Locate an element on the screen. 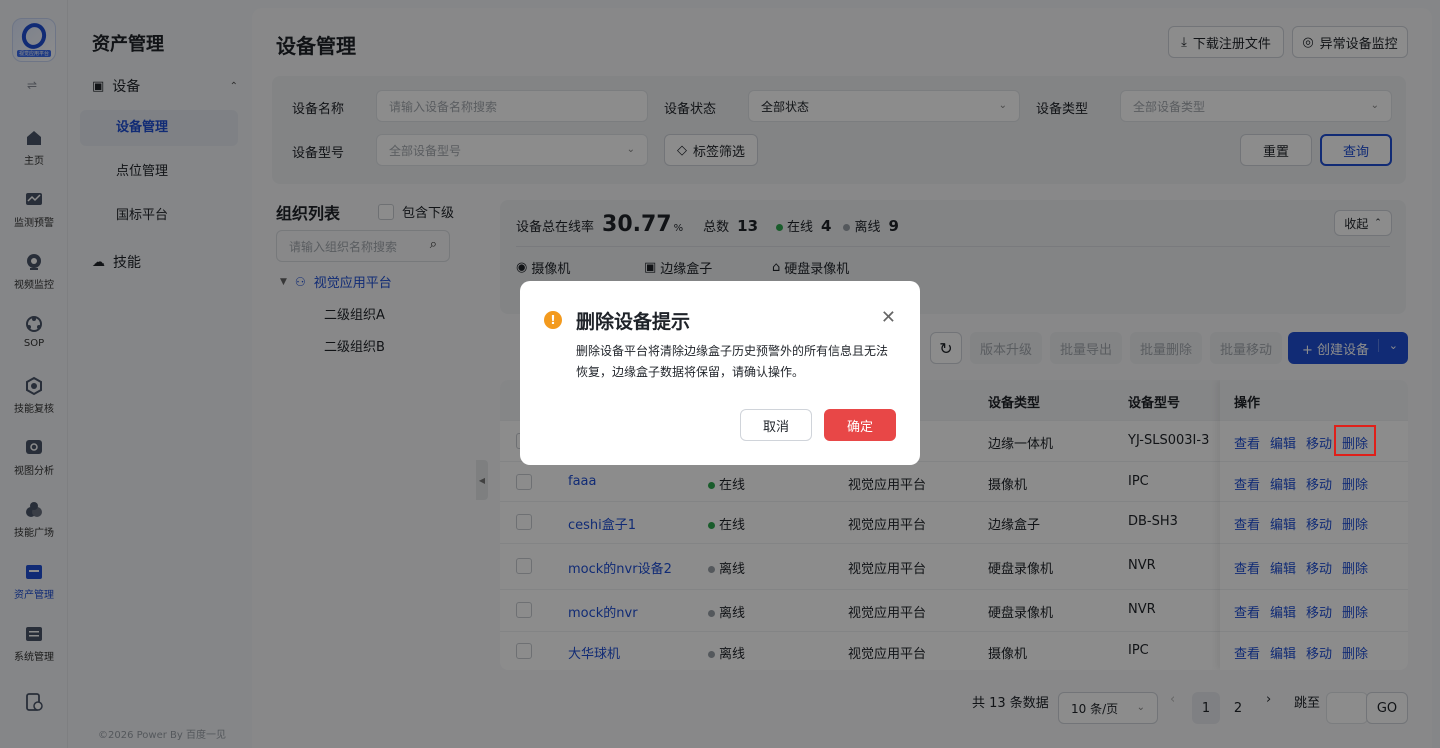 Image resolution: width=1440 pixels, height=748 pixels. warning-icon: ! is located at coordinates (553, 320).